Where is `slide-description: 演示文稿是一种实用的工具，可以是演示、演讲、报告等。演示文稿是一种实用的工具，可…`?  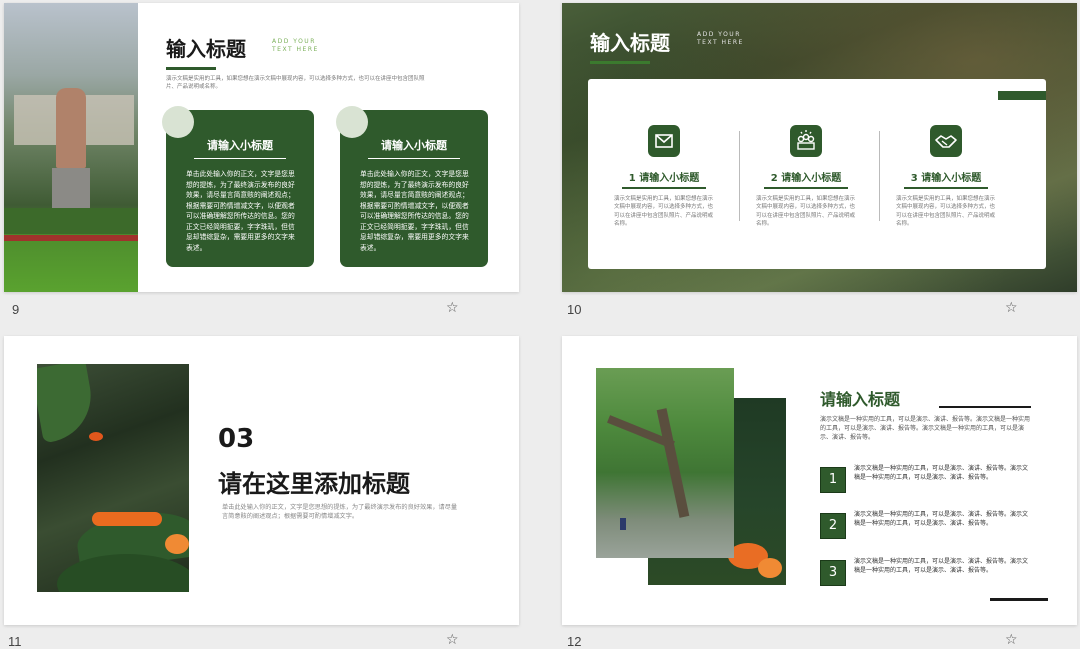 slide-description: 演示文稿是一种实用的工具，可以是演示、演讲、报告等。演示文稿是一种实用的工具，可… is located at coordinates (925, 428).